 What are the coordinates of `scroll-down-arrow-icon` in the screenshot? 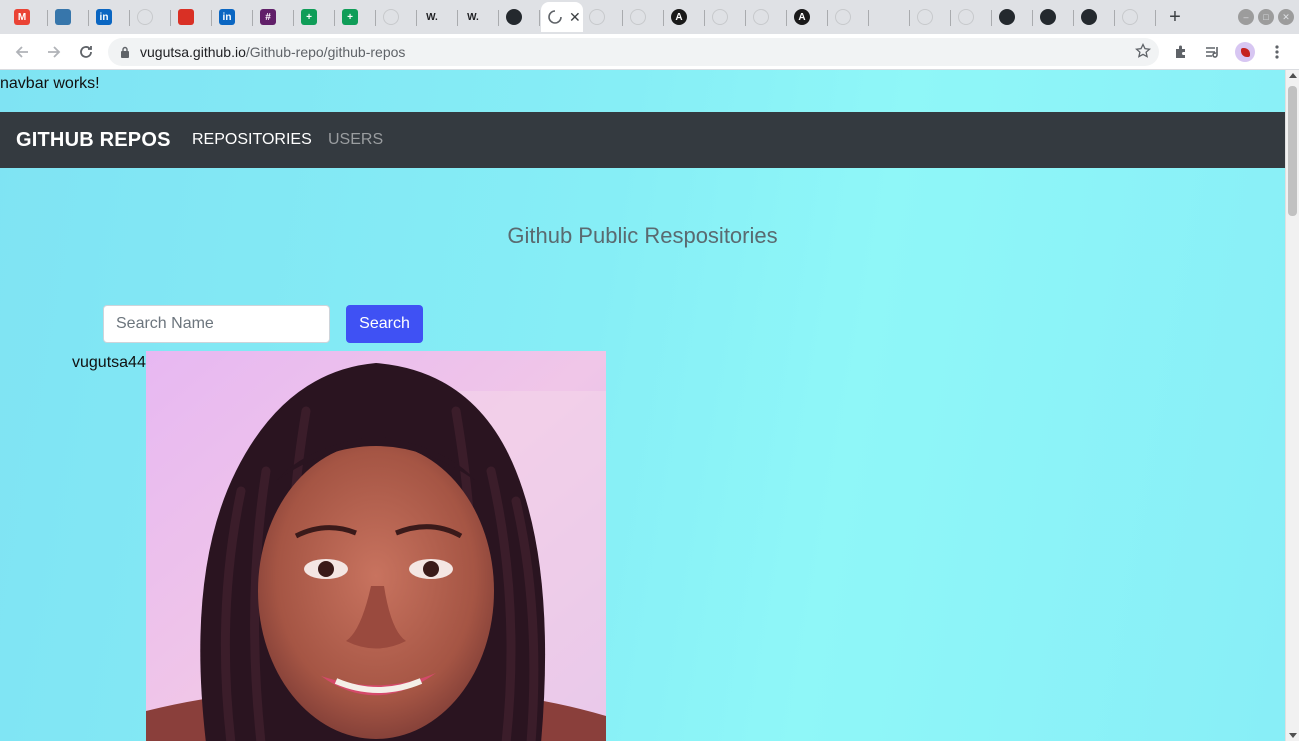 It's located at (1293, 735).